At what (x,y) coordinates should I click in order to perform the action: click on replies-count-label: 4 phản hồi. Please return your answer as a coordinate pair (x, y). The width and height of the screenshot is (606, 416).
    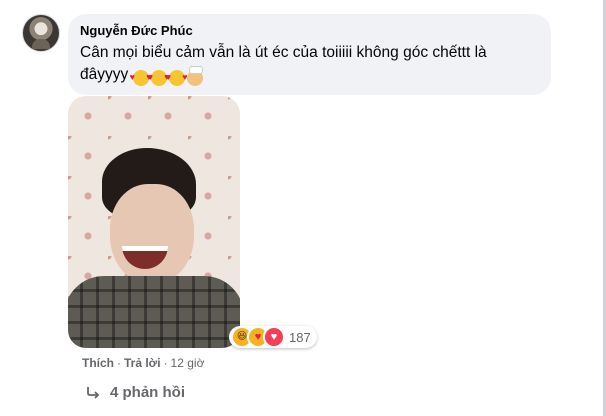
    Looking at the image, I should click on (147, 392).